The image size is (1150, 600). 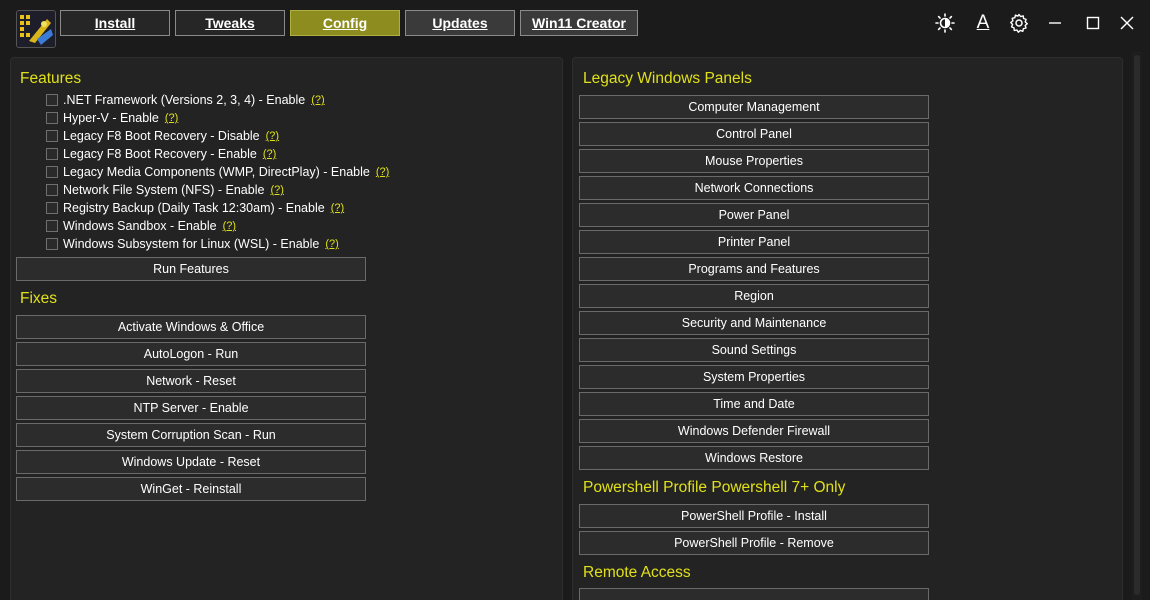 I want to click on system-properties-button: System Properties, so click(x=754, y=377).